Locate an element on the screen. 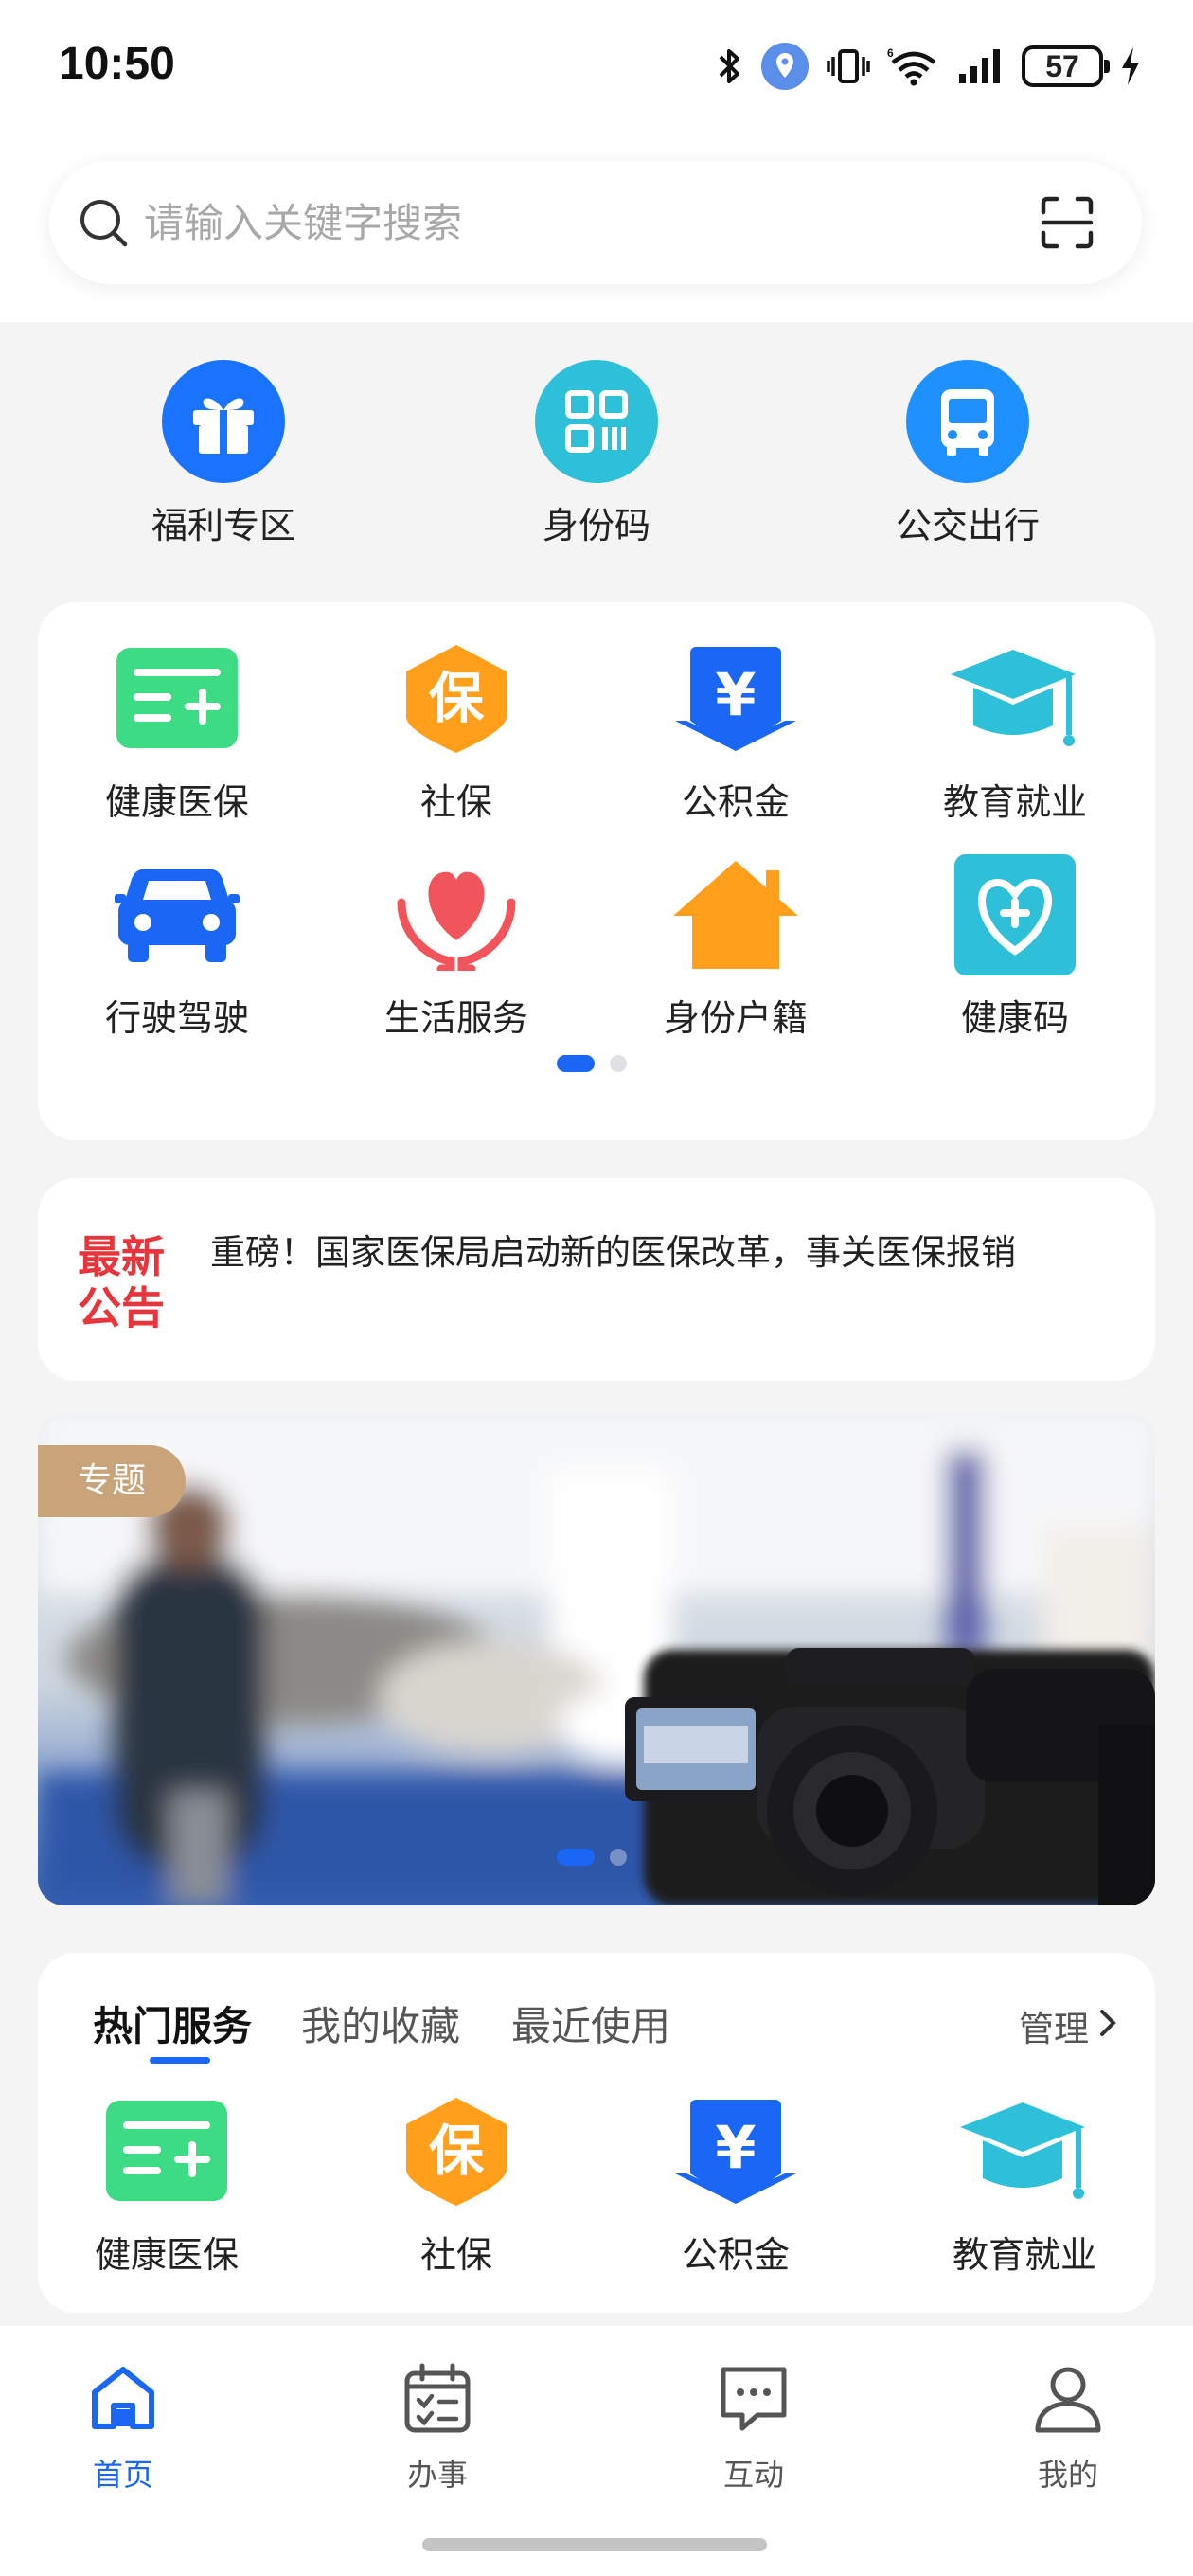 This screenshot has width=1193, height=2576. hot-item-social-security: 保 社保 is located at coordinates (456, 2186).